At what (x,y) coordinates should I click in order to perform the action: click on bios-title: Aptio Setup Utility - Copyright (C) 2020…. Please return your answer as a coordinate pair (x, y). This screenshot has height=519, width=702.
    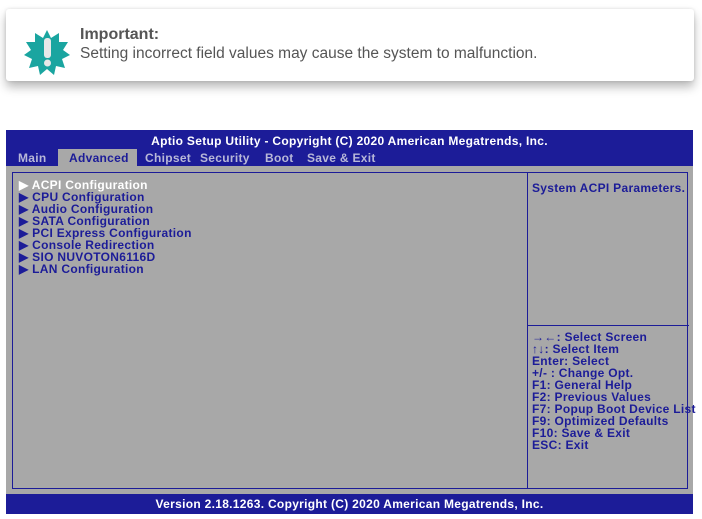
    Looking at the image, I should click on (349, 141).